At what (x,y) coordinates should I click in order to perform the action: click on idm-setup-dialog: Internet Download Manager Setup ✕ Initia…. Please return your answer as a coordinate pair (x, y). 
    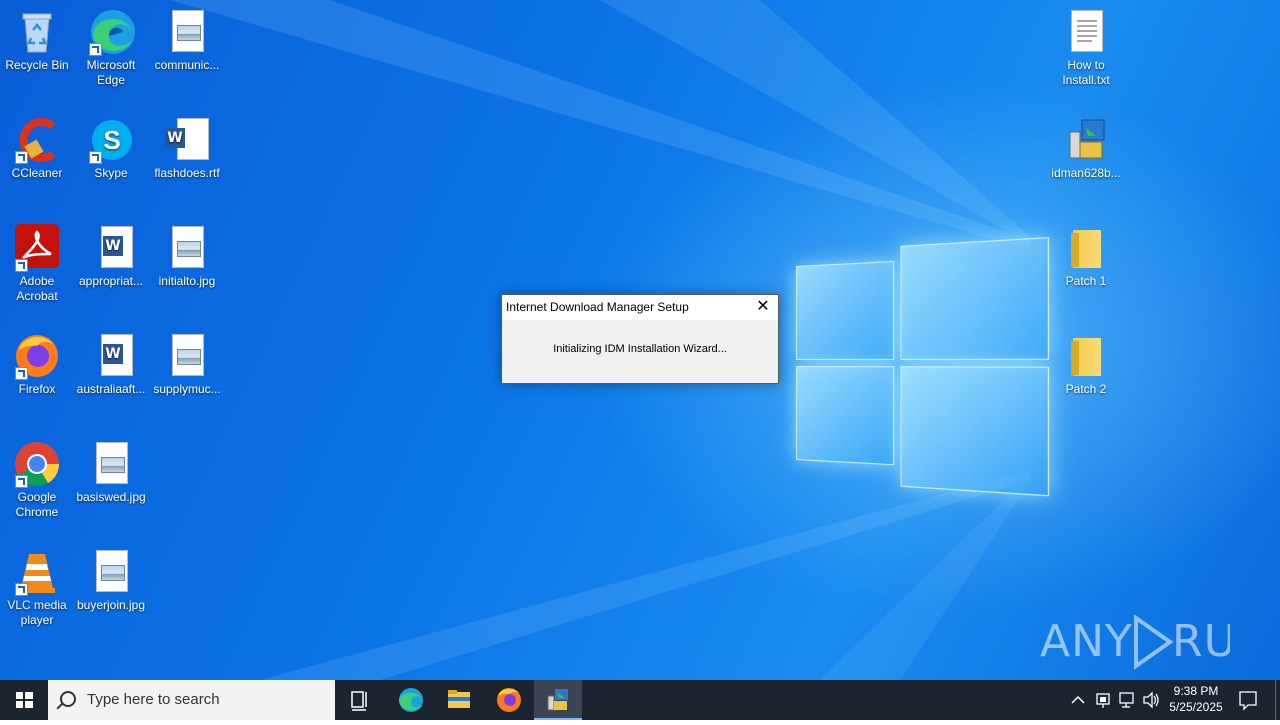
    Looking at the image, I should click on (640, 339).